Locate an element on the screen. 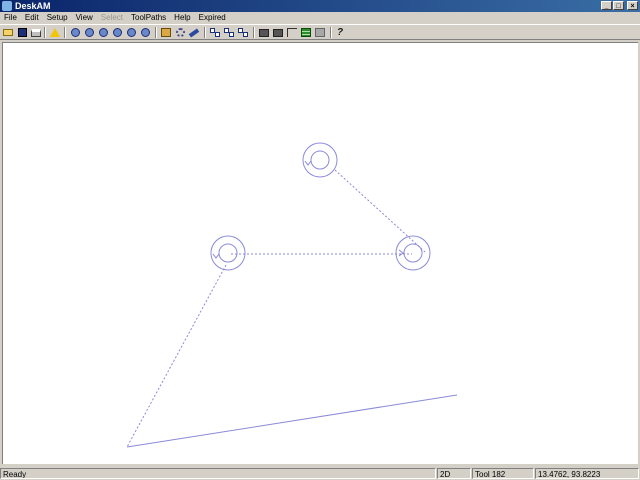 This screenshot has height=480, width=640. arrow-down-icon is located at coordinates (292, 32).